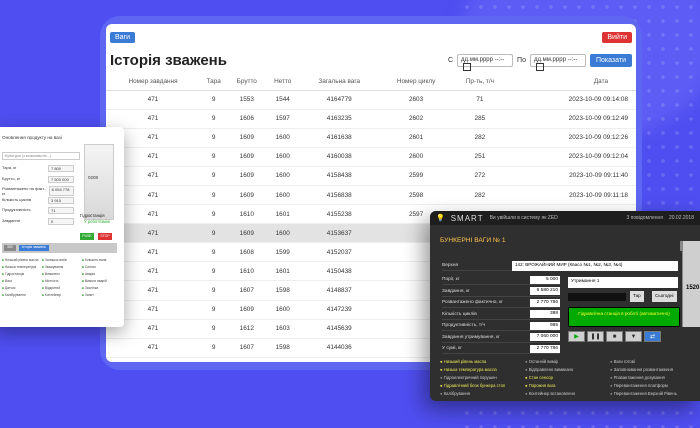 The height and width of the screenshot is (428, 700). Describe the element at coordinates (34, 248) in the screenshot. I see `history-button: Історія зважень` at that location.